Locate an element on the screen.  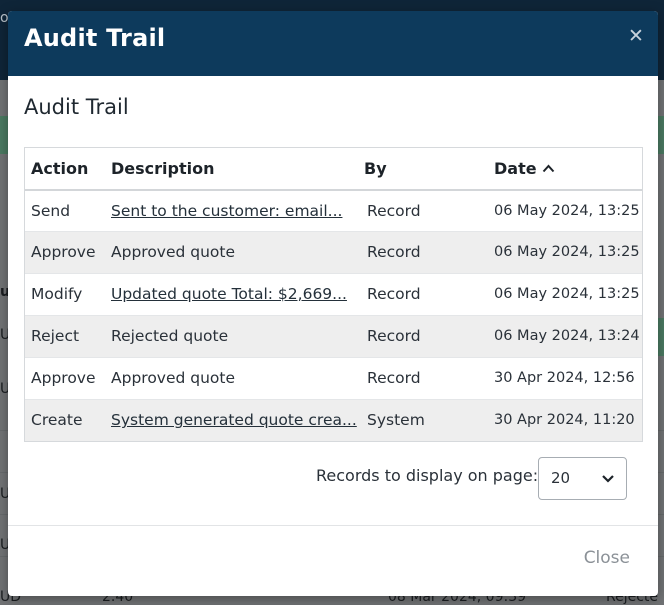
section-title: Audit Trail is located at coordinates (76, 107).